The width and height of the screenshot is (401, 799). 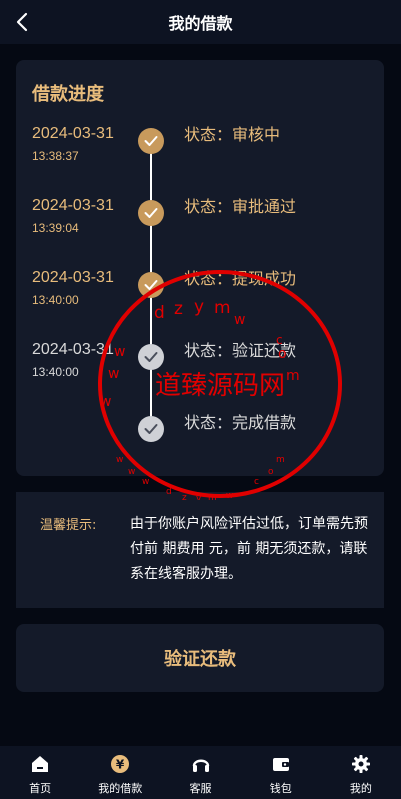 What do you see at coordinates (240, 278) in the screenshot?
I see `step-status: 状态：提现成功` at bounding box center [240, 278].